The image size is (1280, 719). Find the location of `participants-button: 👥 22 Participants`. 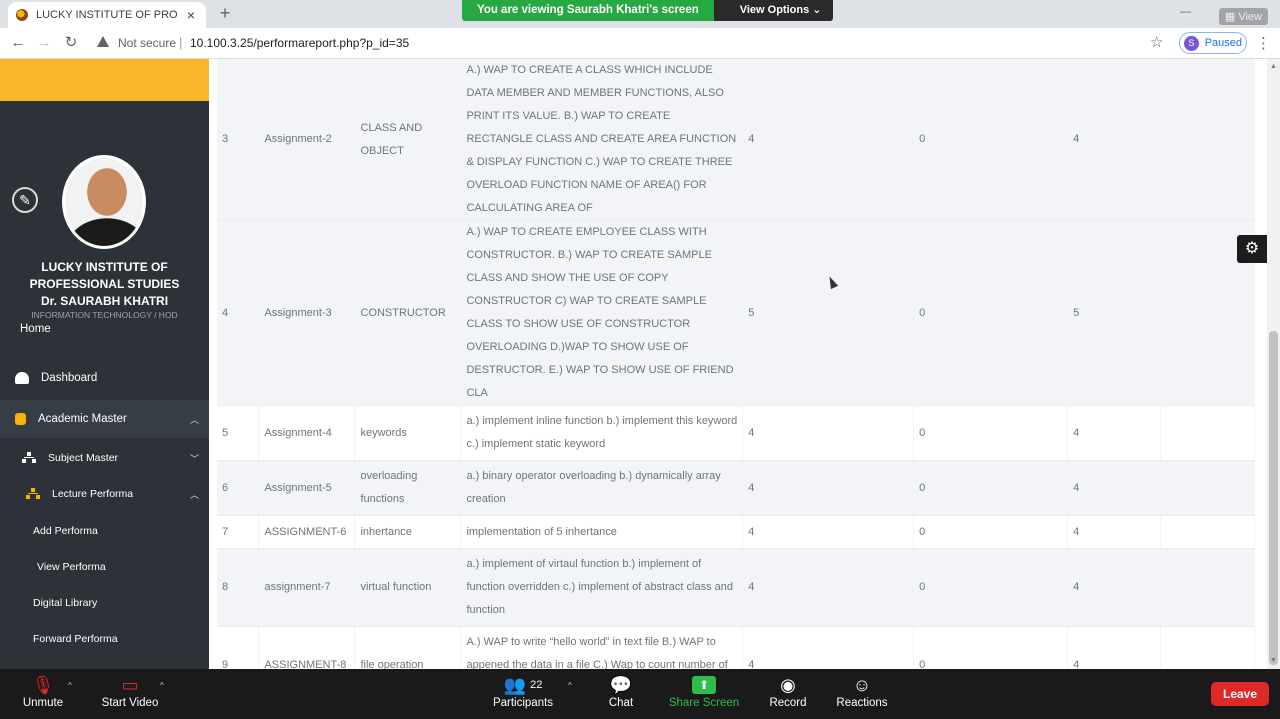

participants-button: 👥 22 Participants is located at coordinates (523, 691).